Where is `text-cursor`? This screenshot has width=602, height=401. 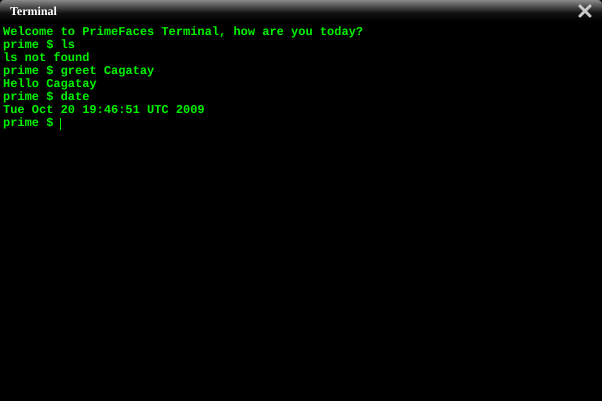 text-cursor is located at coordinates (61, 124).